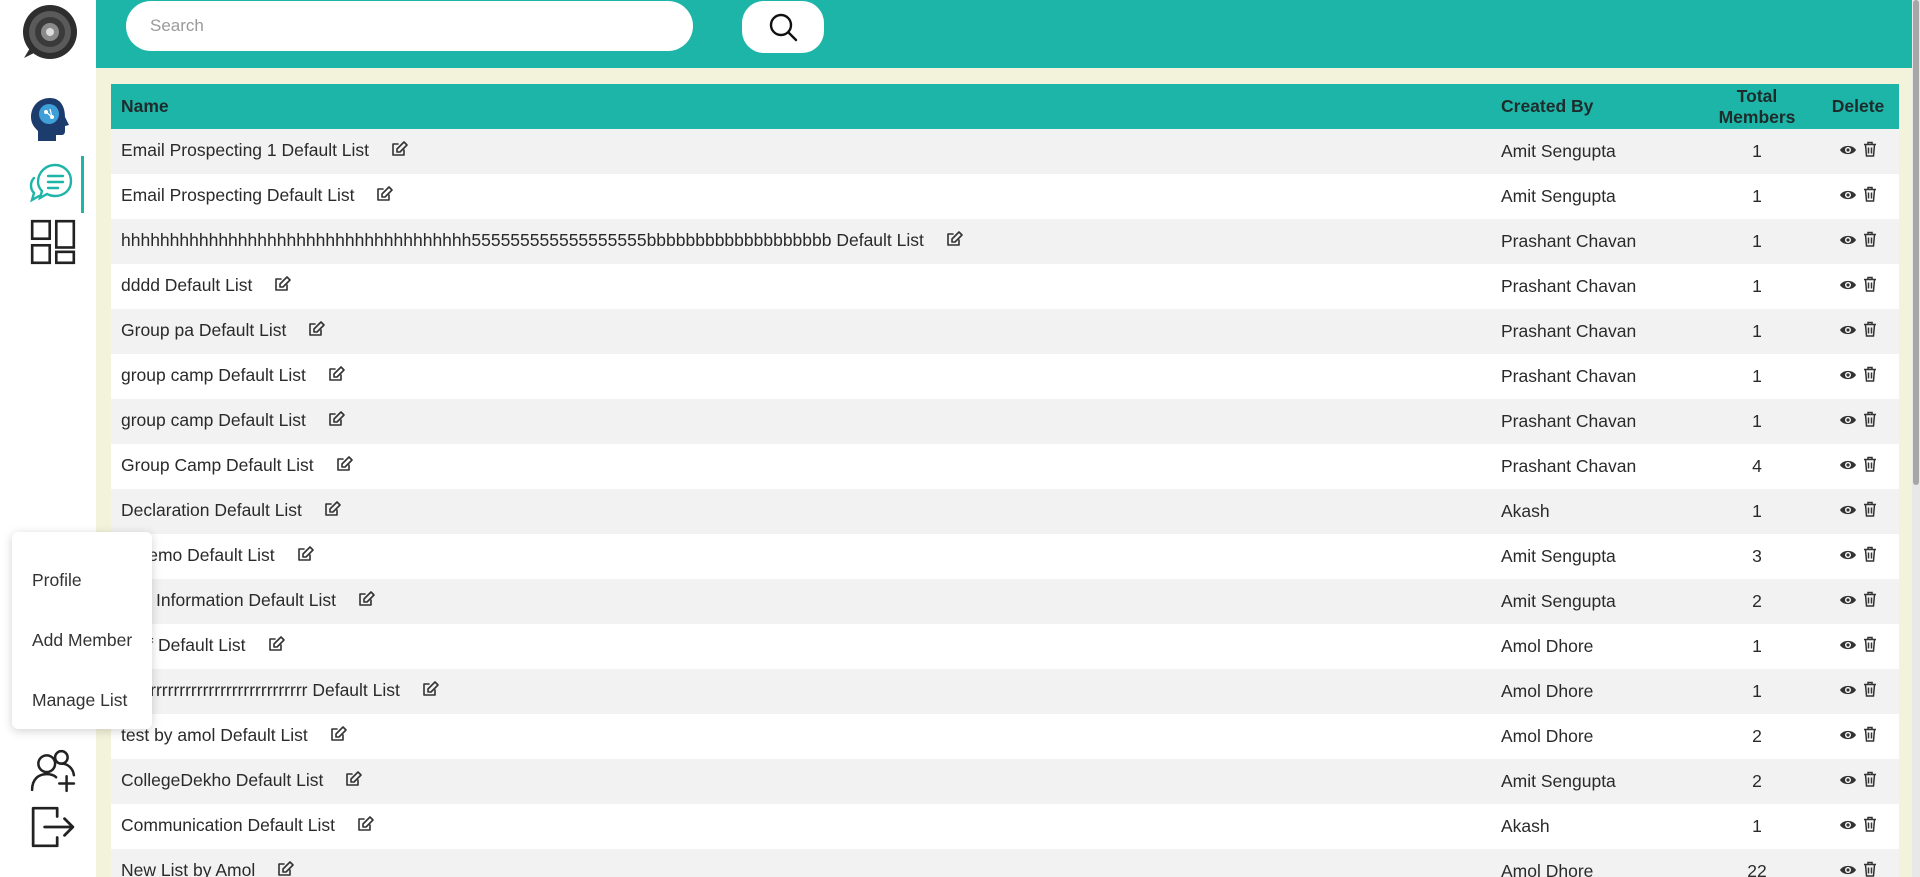 This screenshot has width=1920, height=877. What do you see at coordinates (188, 868) in the screenshot?
I see `list-name: New List by Amol` at bounding box center [188, 868].